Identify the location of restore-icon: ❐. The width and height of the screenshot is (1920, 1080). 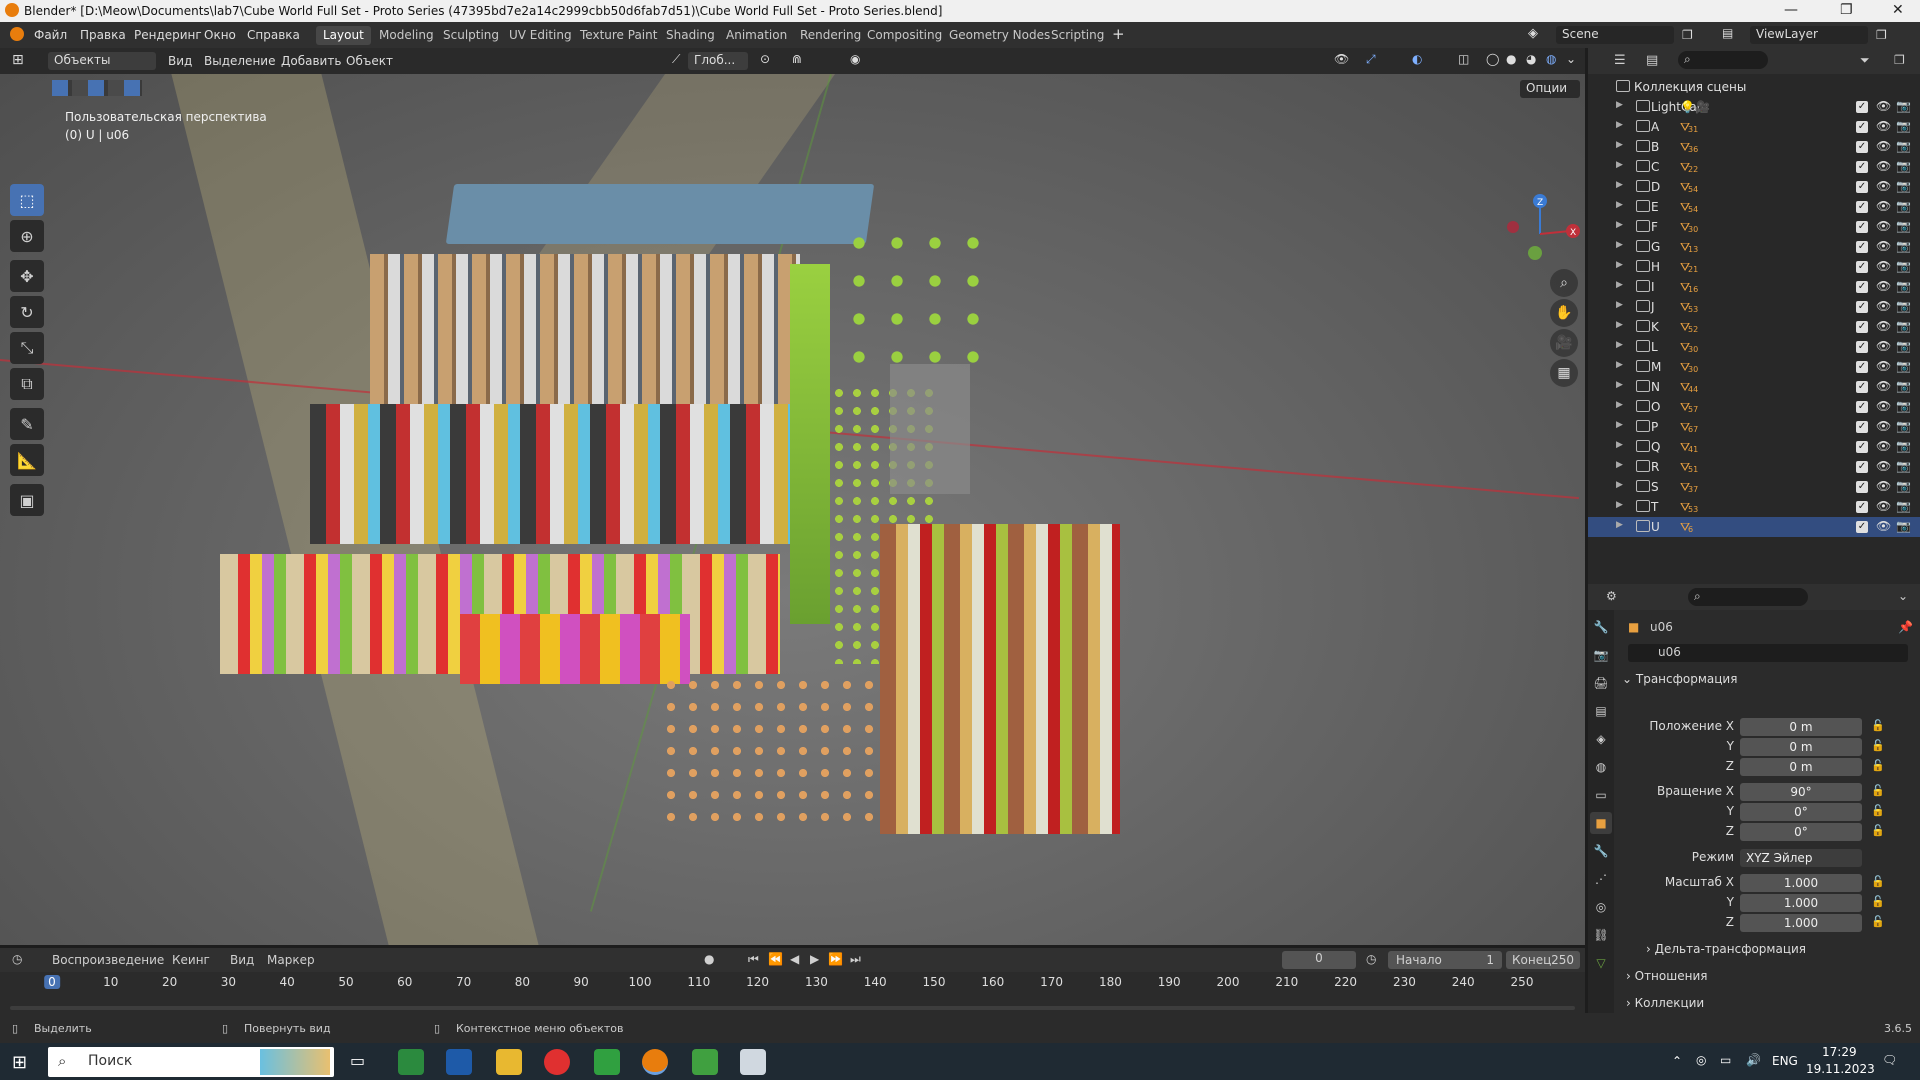
(1846, 10).